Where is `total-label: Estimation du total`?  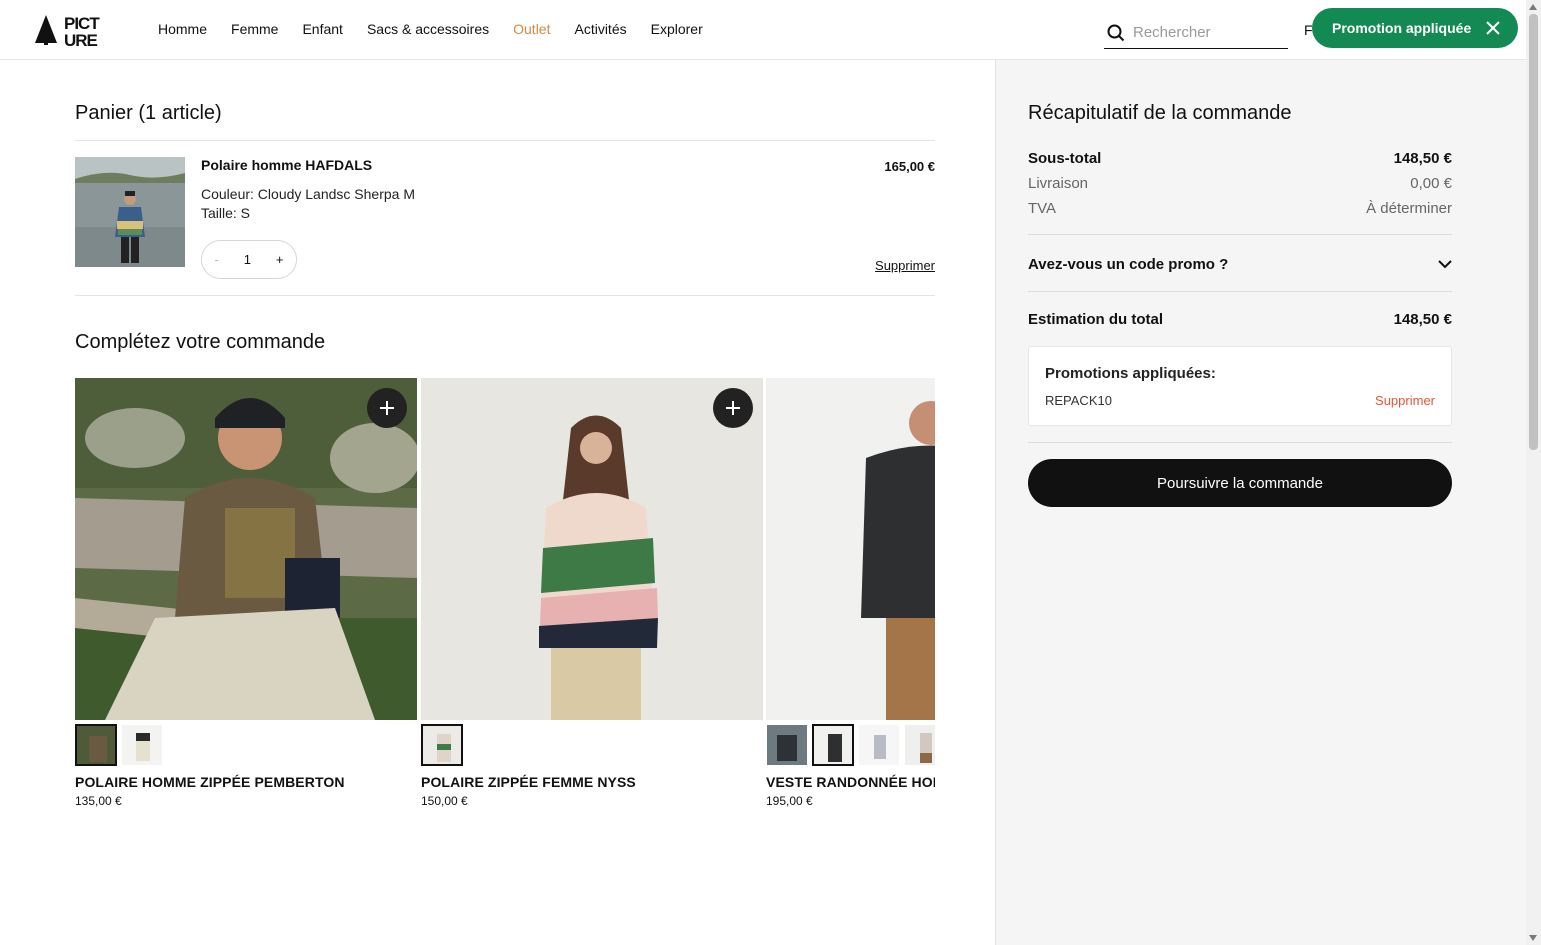
total-label: Estimation du total is located at coordinates (1095, 319).